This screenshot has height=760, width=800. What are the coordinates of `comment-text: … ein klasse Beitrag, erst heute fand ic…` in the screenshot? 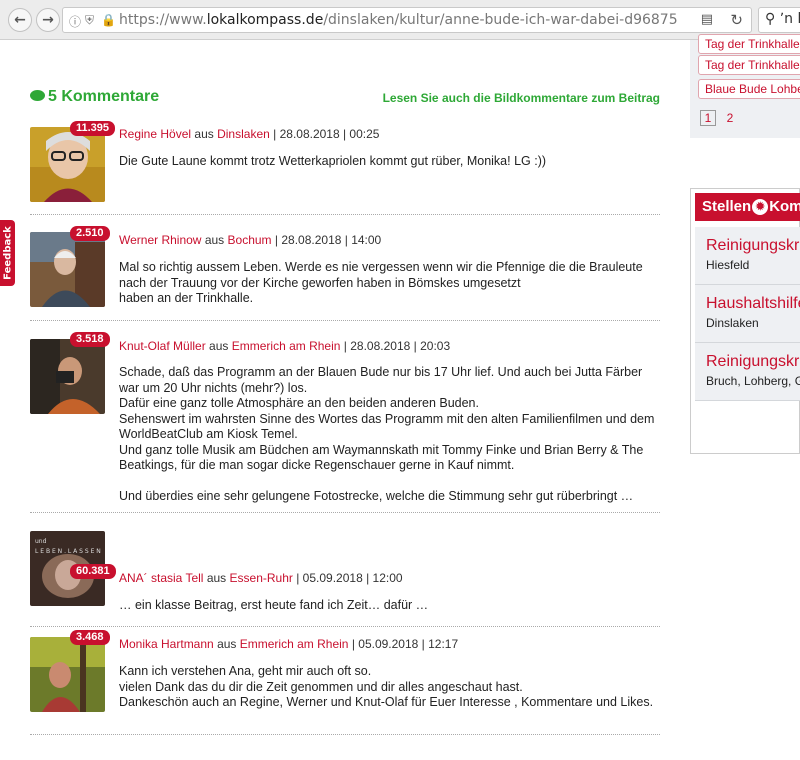 It's located at (274, 605).